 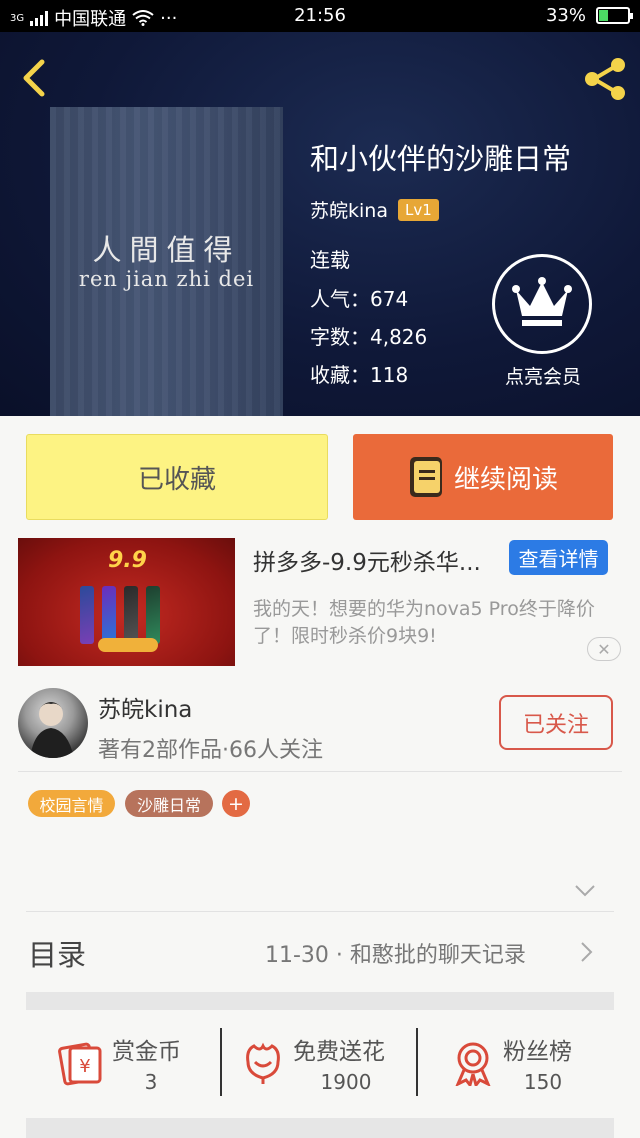 I want to click on header-author-name: 苏皖kina, so click(x=349, y=209).